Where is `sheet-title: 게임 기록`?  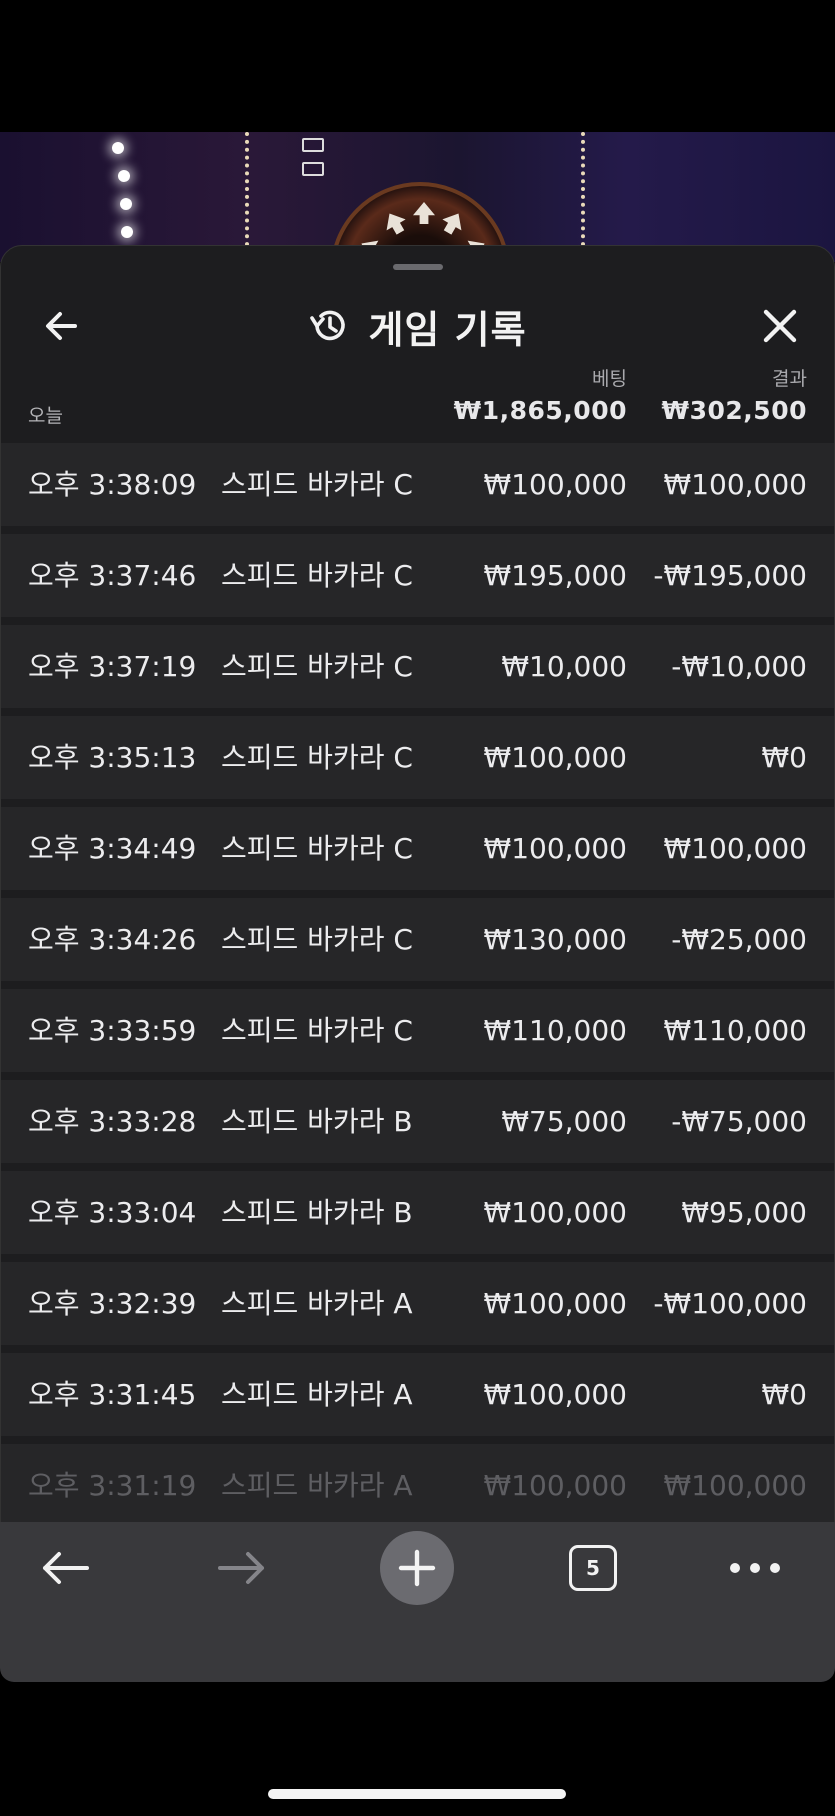 sheet-title: 게임 기록 is located at coordinates (417, 326).